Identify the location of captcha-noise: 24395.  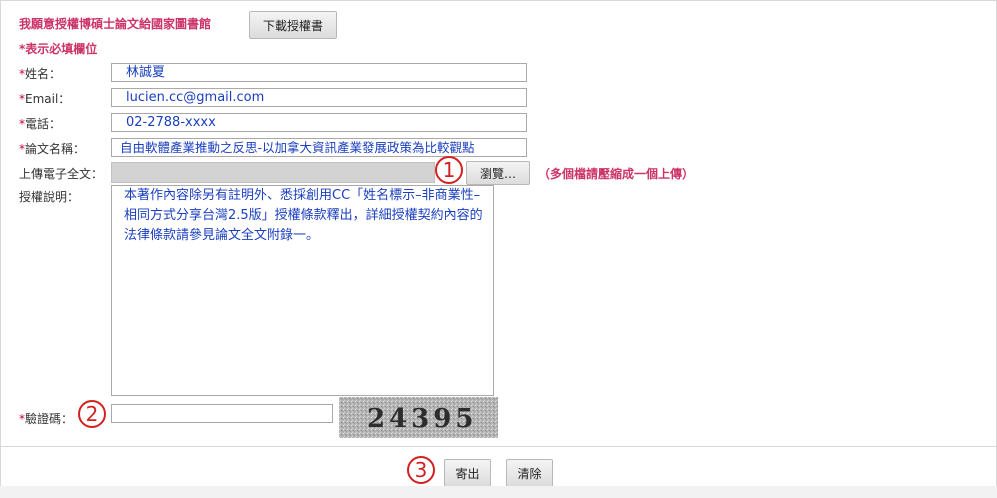
(418, 417).